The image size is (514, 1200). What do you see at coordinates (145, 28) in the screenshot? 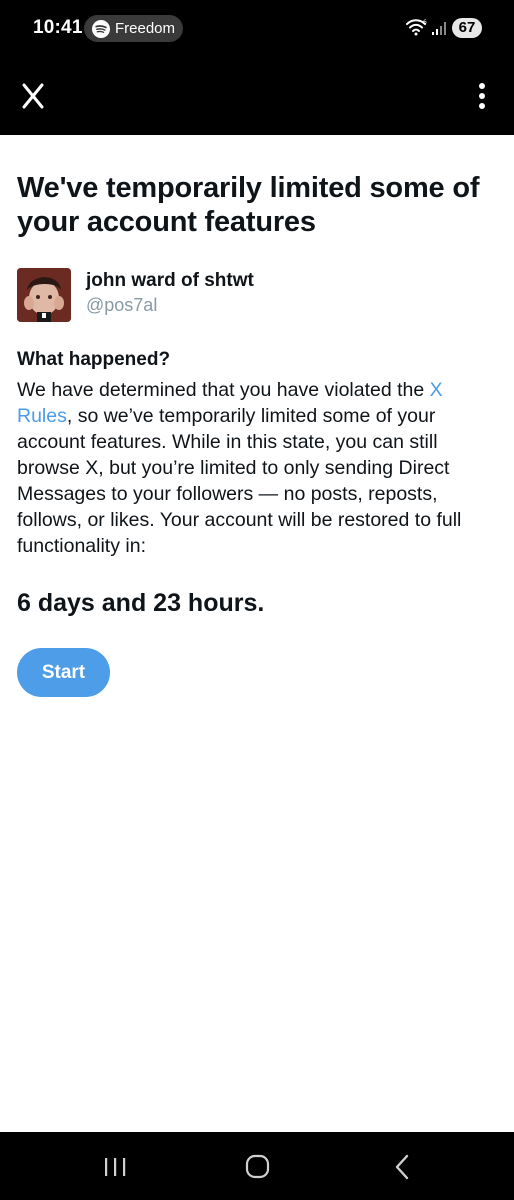
I see `media-label: Freedom` at bounding box center [145, 28].